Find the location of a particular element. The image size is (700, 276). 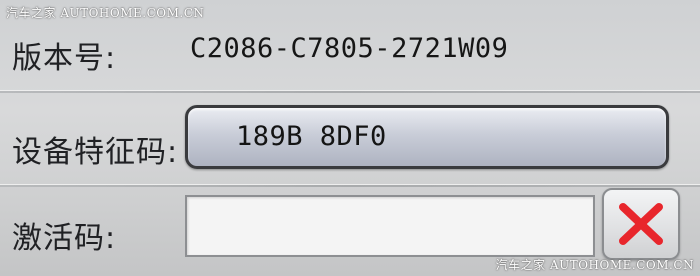

device-code-value: 189B 8DF0 is located at coordinates (311, 136).